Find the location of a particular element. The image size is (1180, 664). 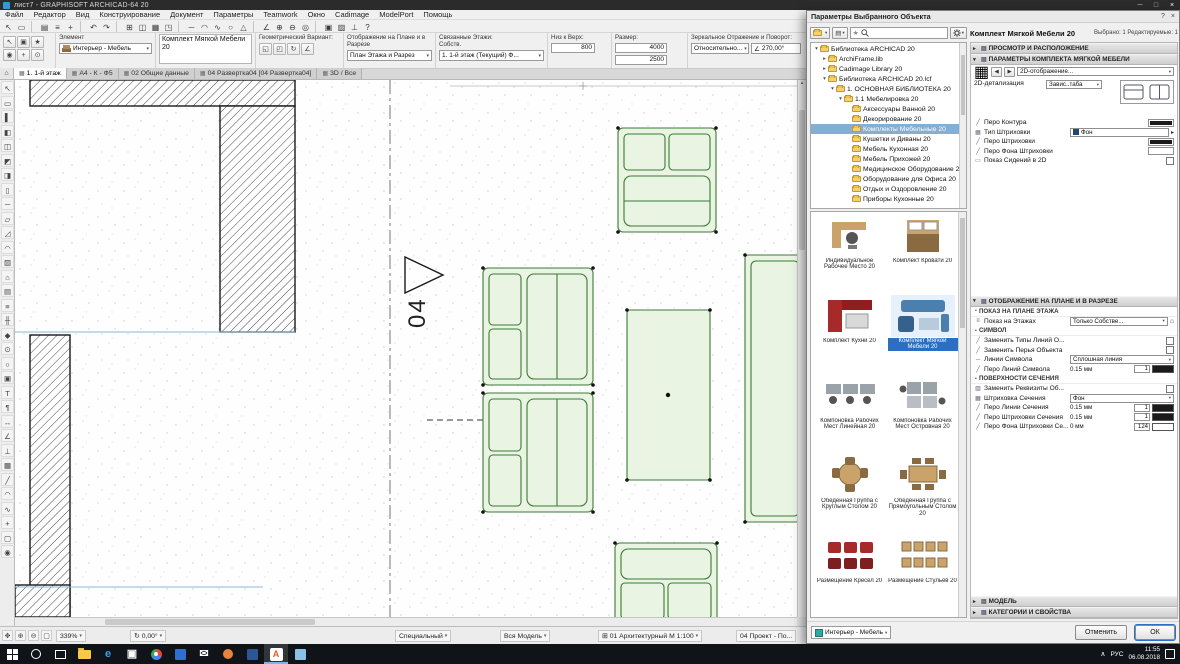

start-button is located at coordinates (12, 654).